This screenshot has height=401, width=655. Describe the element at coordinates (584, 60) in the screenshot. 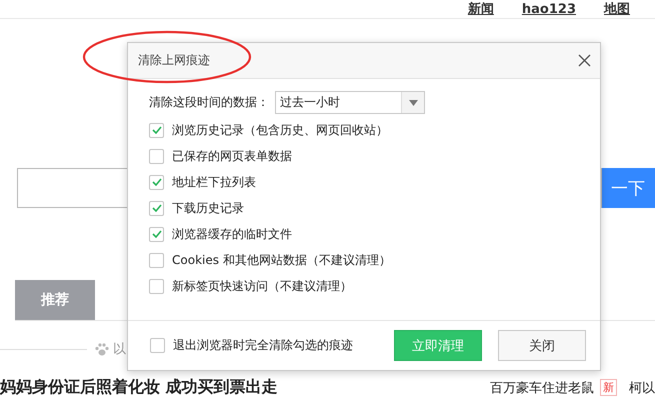

I see `close-icon` at that location.